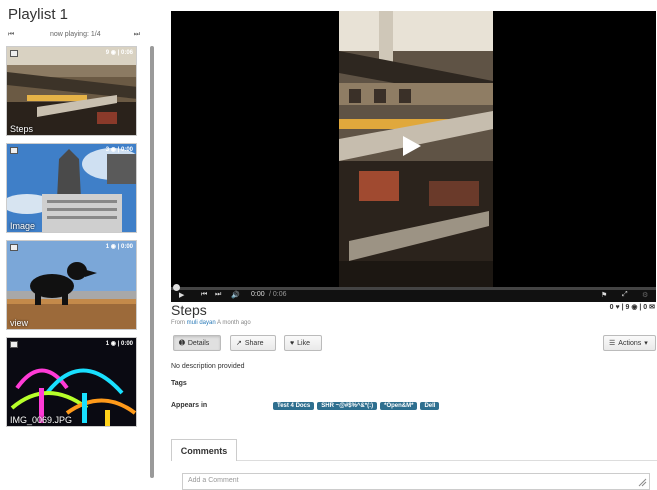 This screenshot has height=490, width=657. What do you see at coordinates (413, 287) in the screenshot?
I see `progress-bar` at bounding box center [413, 287].